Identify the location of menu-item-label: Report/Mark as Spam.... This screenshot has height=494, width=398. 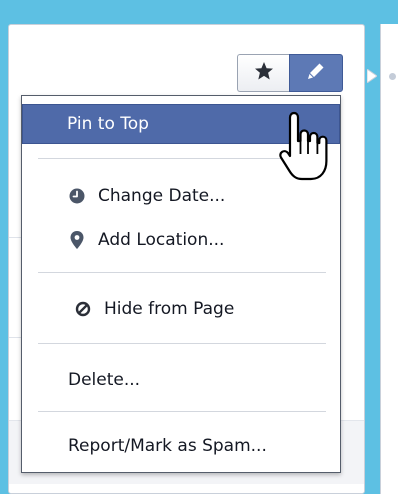
(167, 446).